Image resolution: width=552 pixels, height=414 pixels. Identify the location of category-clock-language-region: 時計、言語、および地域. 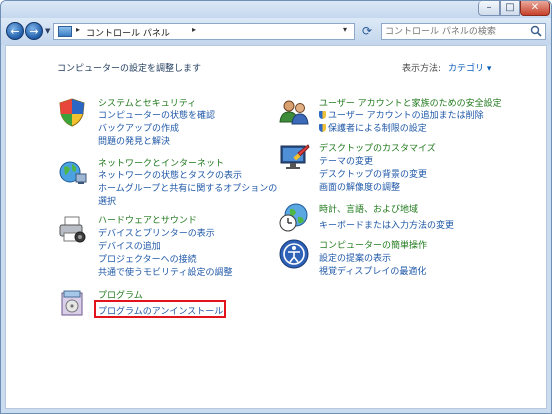
(368, 208).